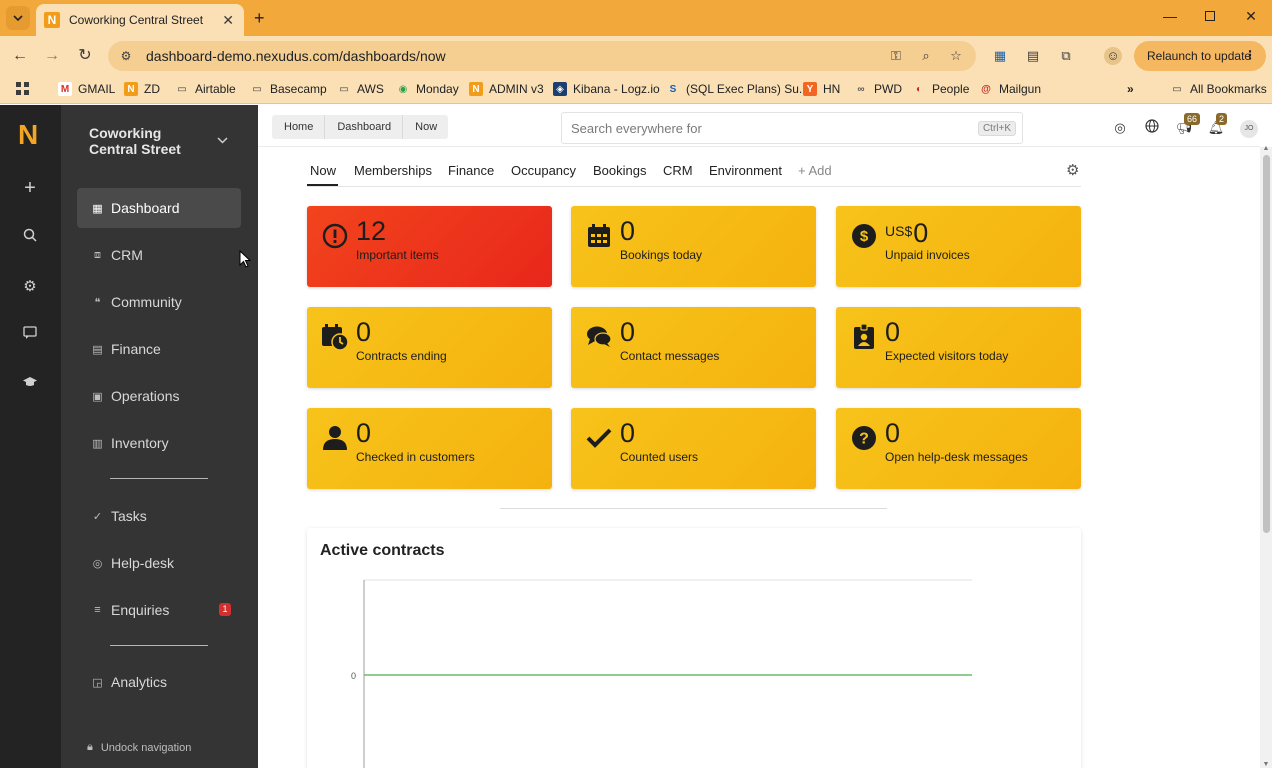 This screenshot has height=768, width=1272. Describe the element at coordinates (18, 18) in the screenshot. I see `tab-search-button` at that location.